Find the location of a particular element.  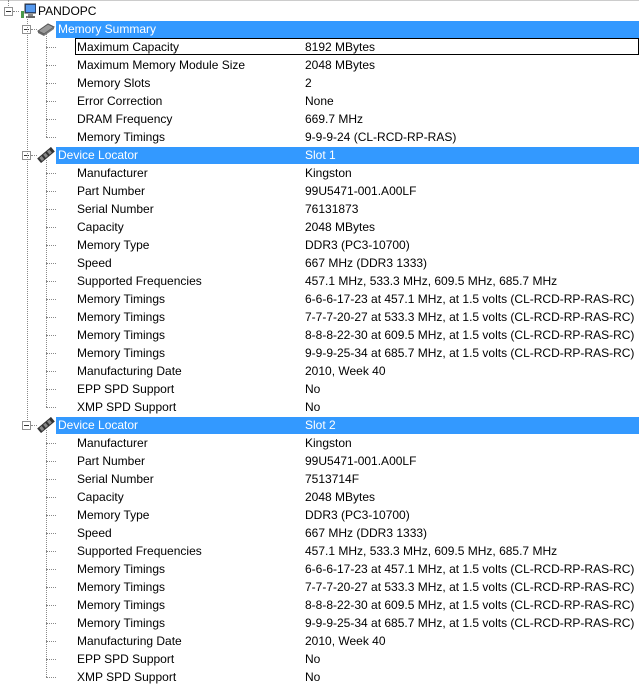

property-label: Serial Number is located at coordinates (115, 209).